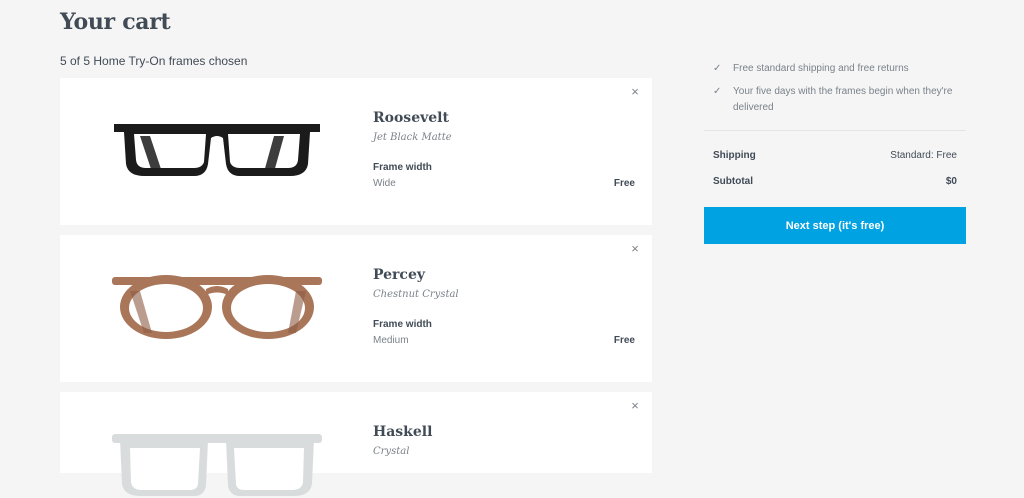 The image size is (1024, 498). What do you see at coordinates (217, 465) in the screenshot?
I see `haskell-glasses-image` at bounding box center [217, 465].